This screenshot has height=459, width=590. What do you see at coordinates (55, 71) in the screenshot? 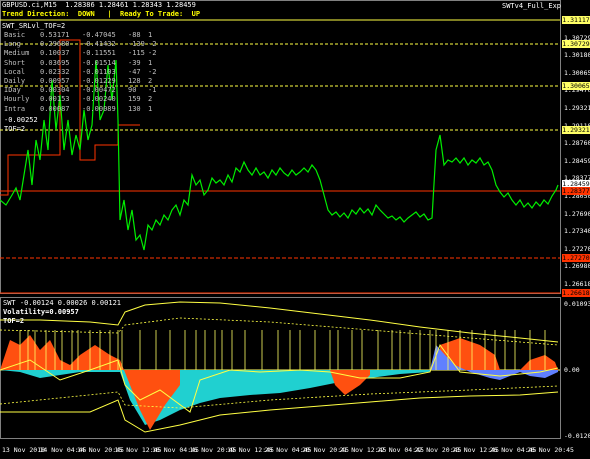
I see `stats-cell-a: 0.02332` at bounding box center [55, 71].